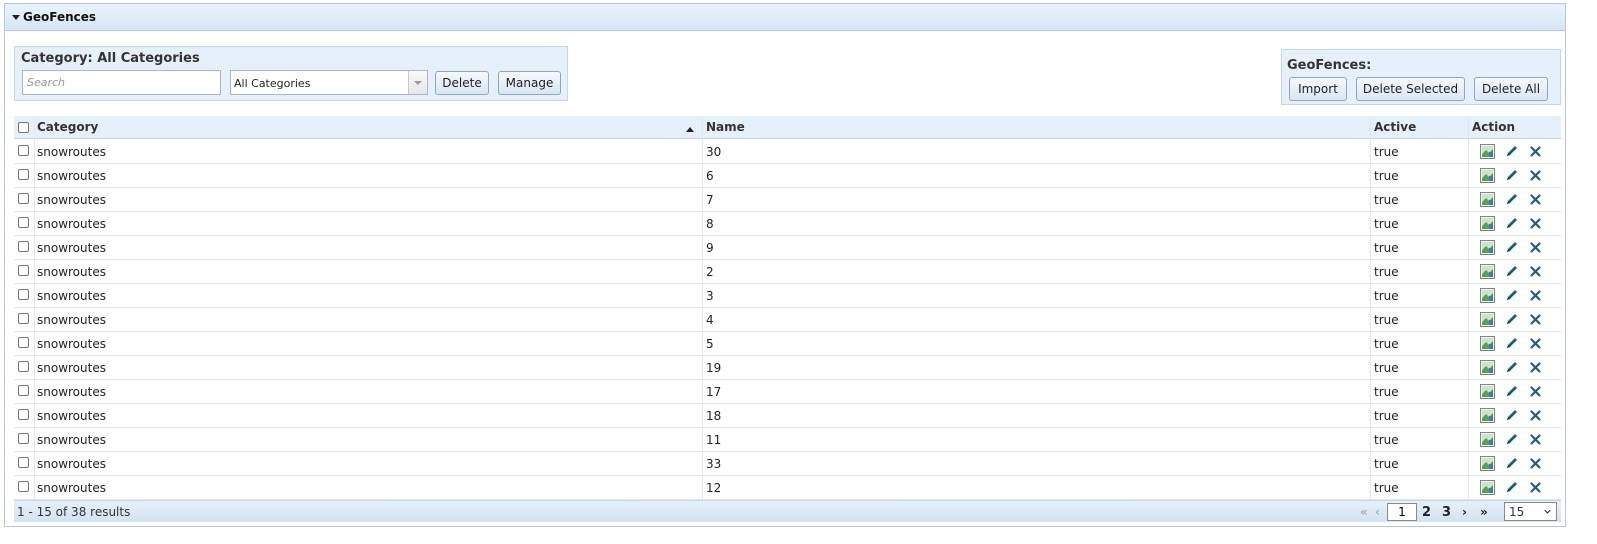 The image size is (1597, 544). What do you see at coordinates (787, 464) in the screenshot?
I see `table-row: snowroutes 33 true` at bounding box center [787, 464].